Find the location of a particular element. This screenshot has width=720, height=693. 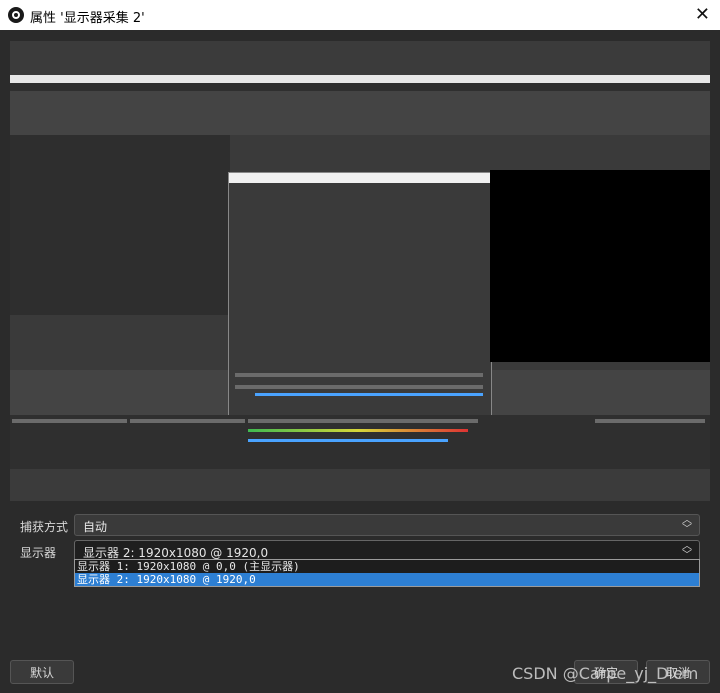

nested-menubar is located at coordinates (360, 87).